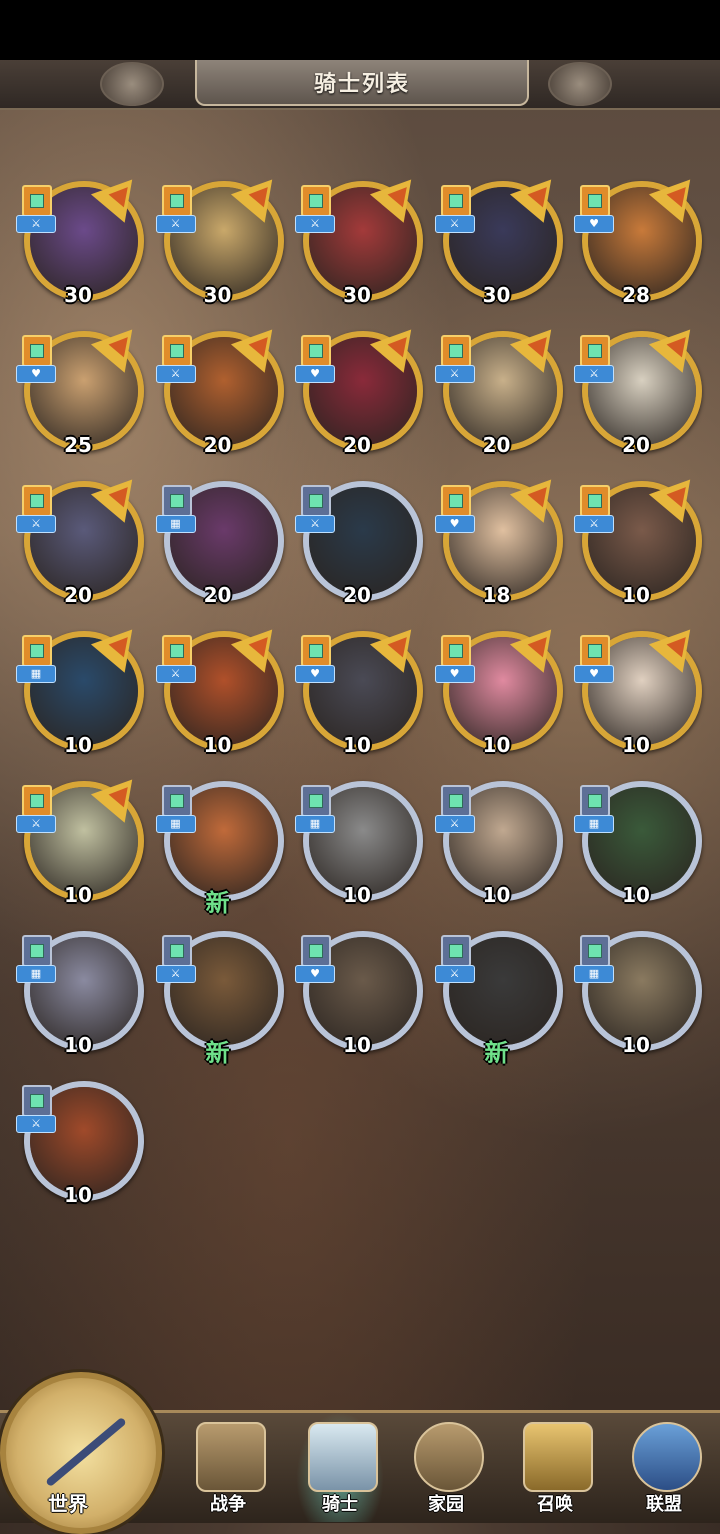  I want to click on knight-level: 30, so click(217, 295).